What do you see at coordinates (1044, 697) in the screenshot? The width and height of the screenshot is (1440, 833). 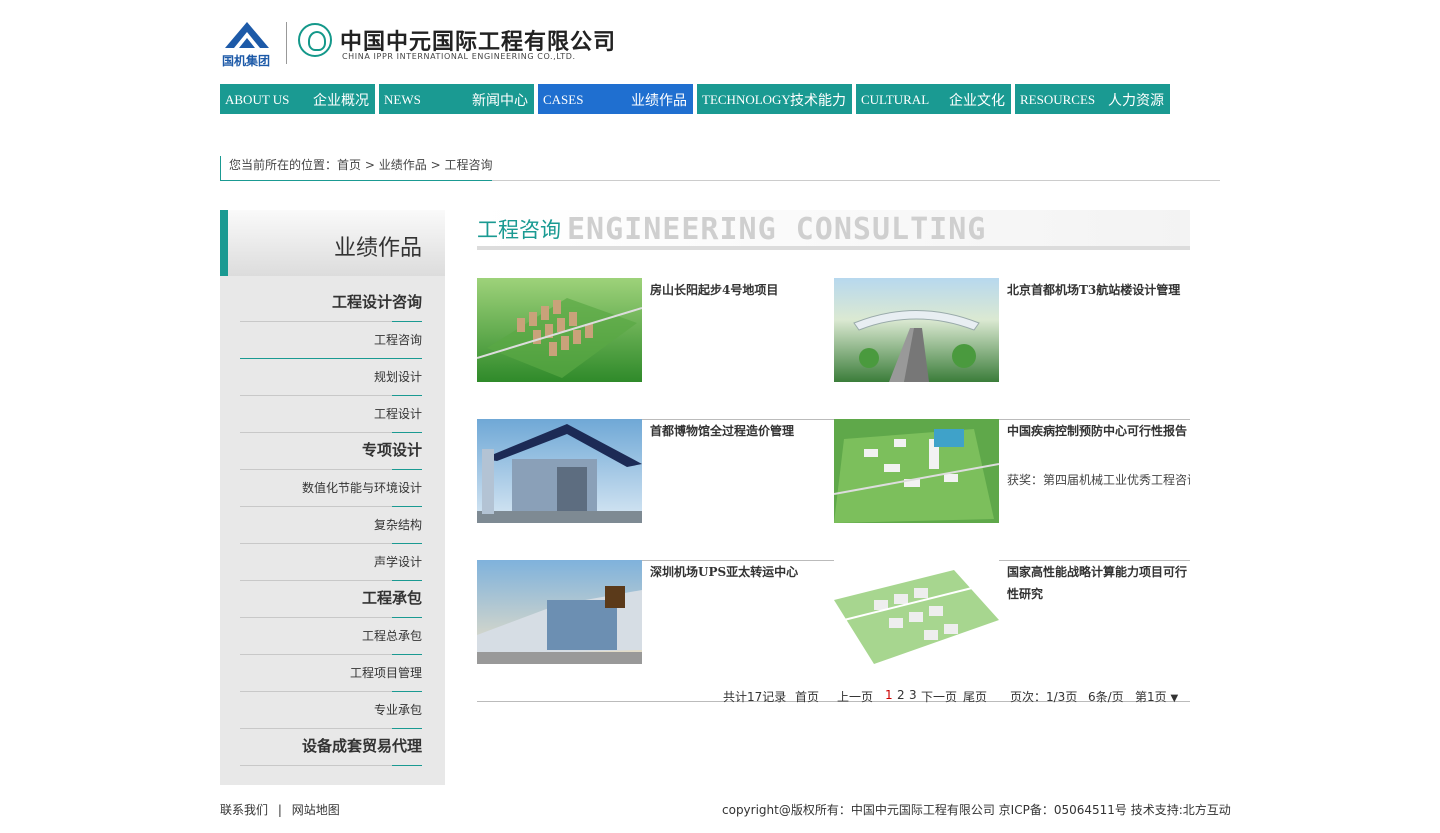 I see `pager-page-info: 页次：1/3页` at bounding box center [1044, 697].